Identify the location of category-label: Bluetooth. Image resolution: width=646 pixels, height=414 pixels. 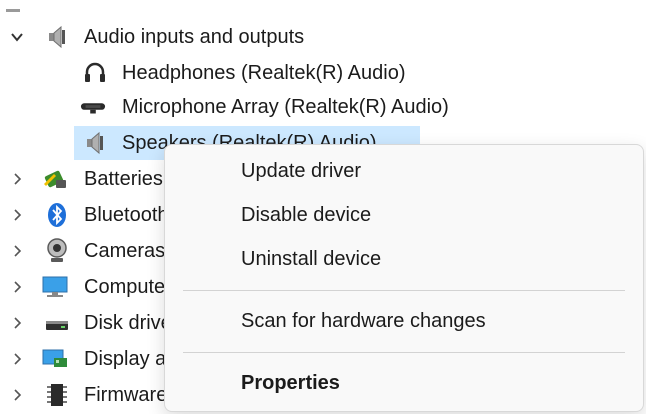
(126, 215).